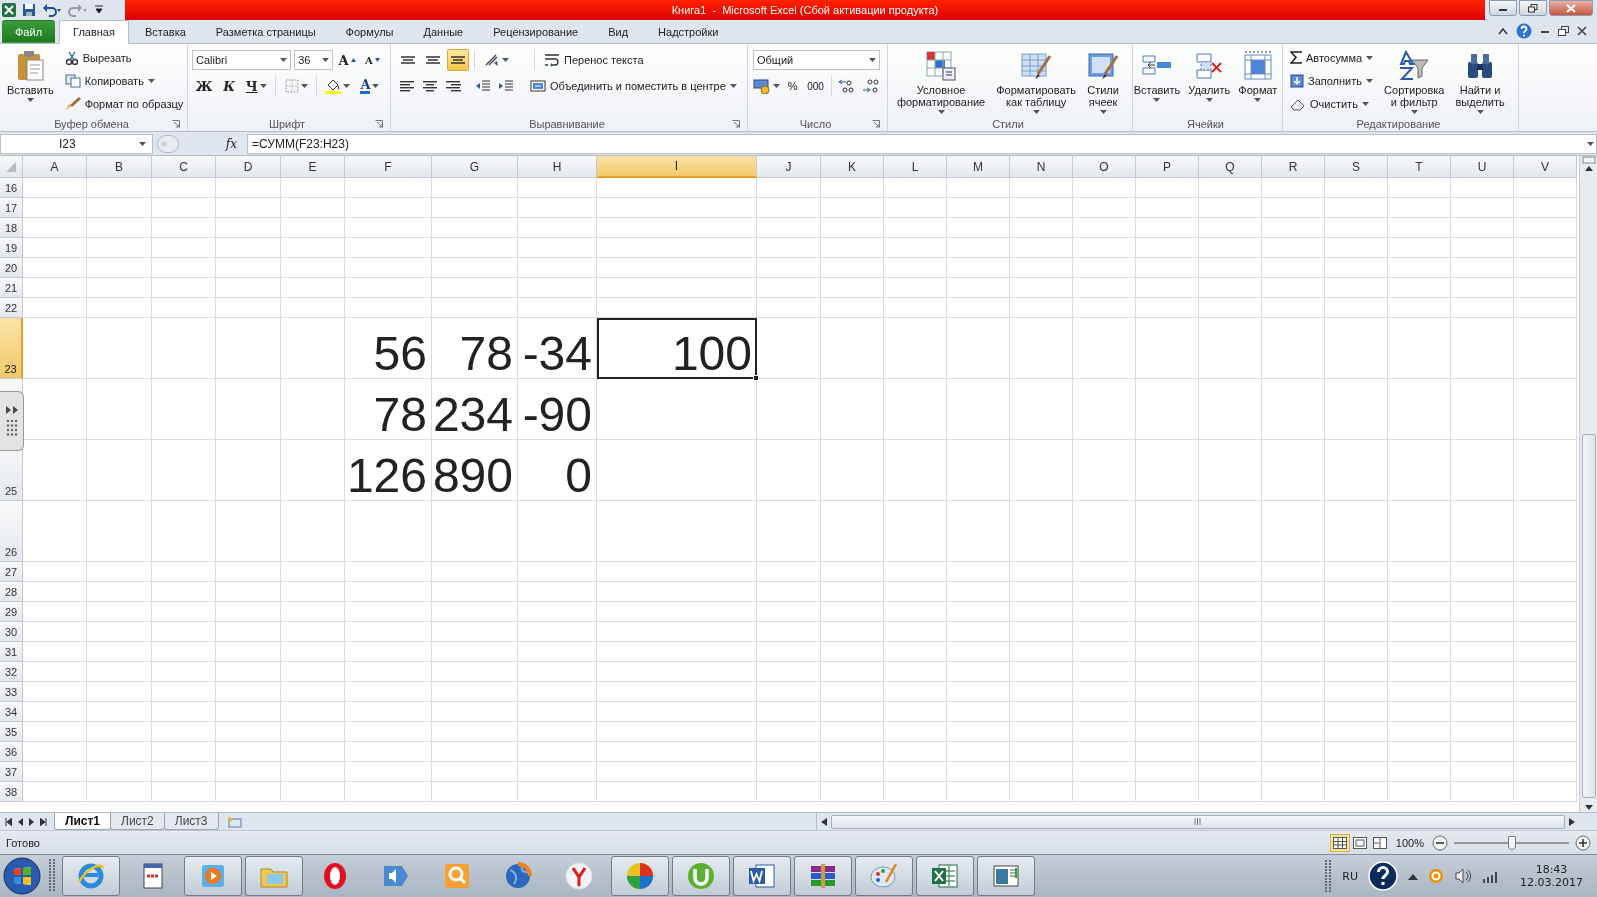 The width and height of the screenshot is (1597, 897). Describe the element at coordinates (76, 143) in the screenshot. I see `name-box: I23` at that location.